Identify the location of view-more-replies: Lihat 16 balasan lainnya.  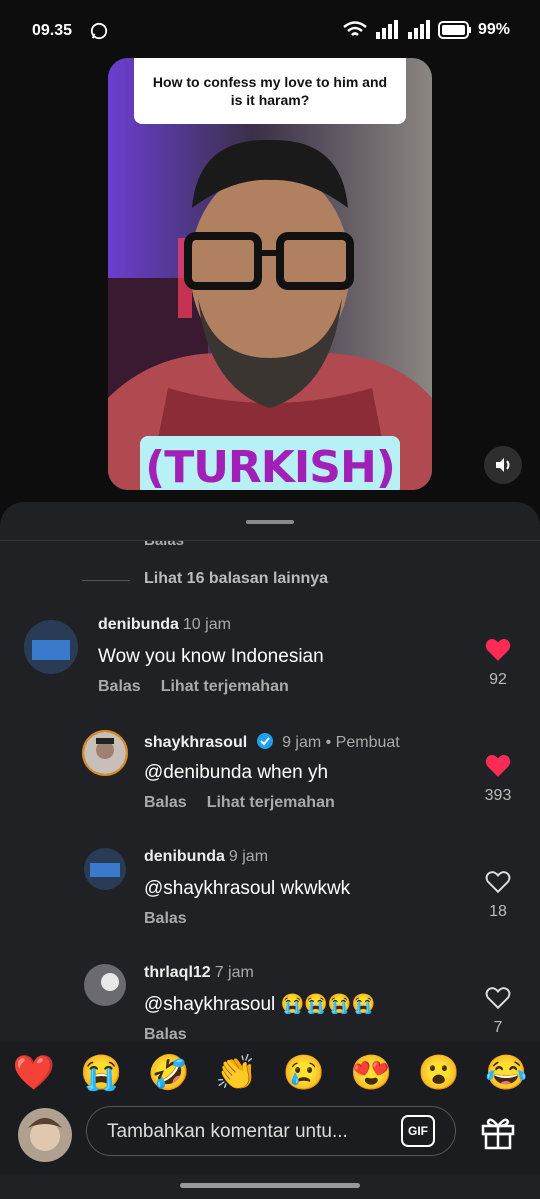
(236, 579).